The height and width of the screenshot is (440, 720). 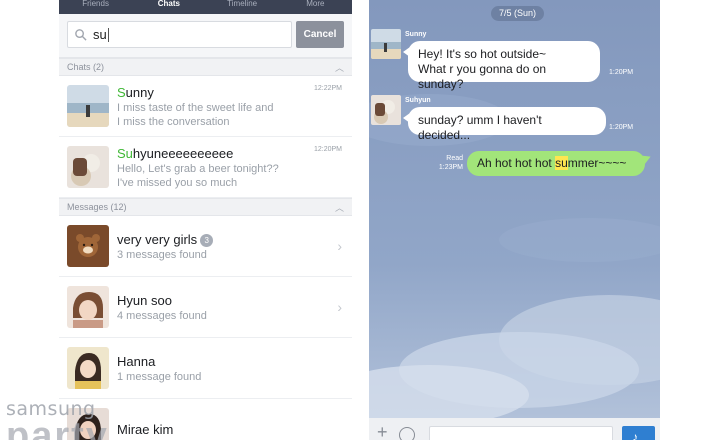 I want to click on message-contact-name: Hanna, so click(x=136, y=361).